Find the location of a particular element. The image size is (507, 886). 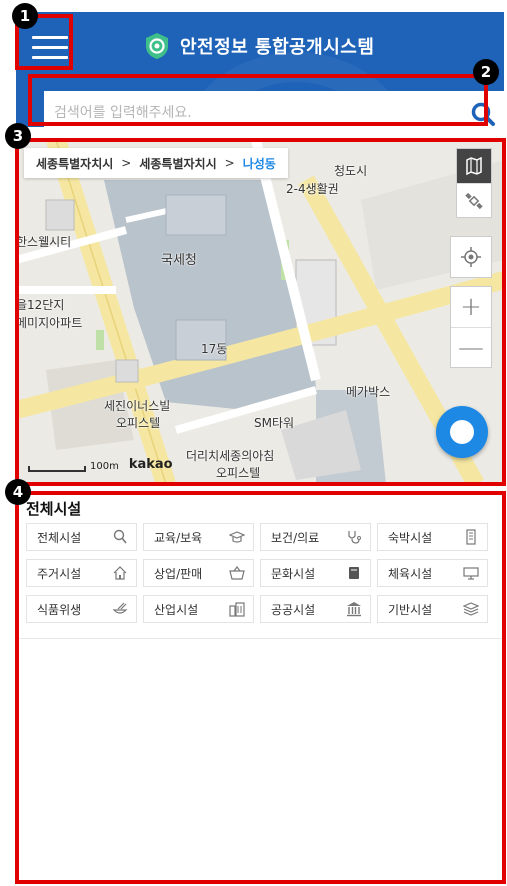

locate-control is located at coordinates (471, 257).